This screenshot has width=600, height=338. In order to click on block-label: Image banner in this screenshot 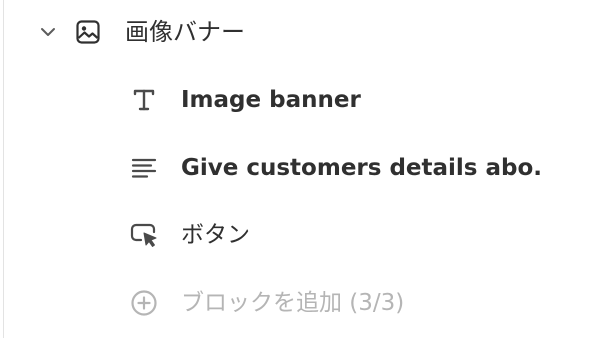, I will do `click(271, 100)`.